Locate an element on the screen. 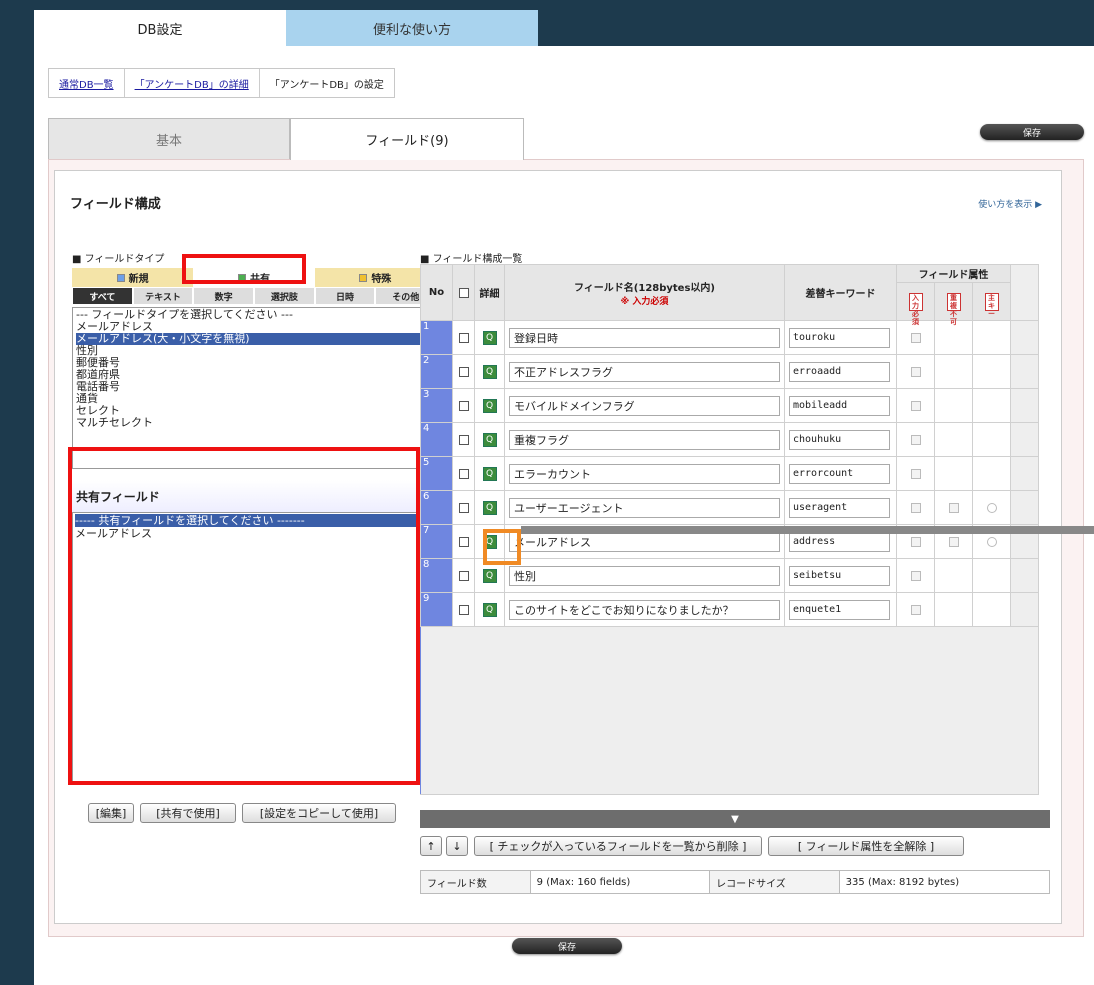  col-check-all is located at coordinates (463, 292).